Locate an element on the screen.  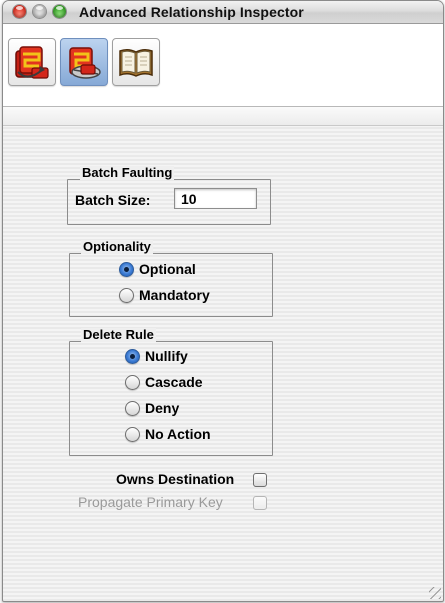
window-title: Advanced Relationship Inspector is located at coordinates (191, 12).